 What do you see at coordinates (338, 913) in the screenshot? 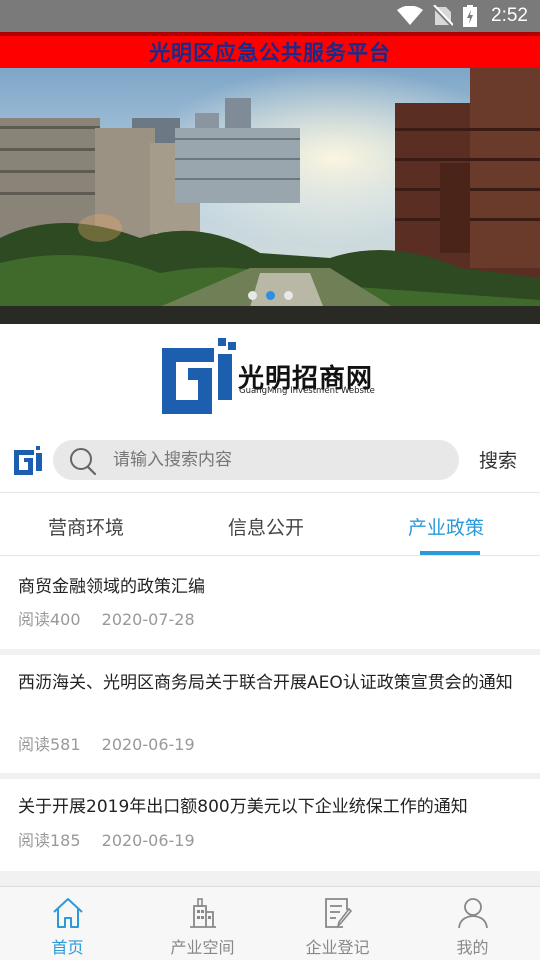
I see `edit-document-icon` at bounding box center [338, 913].